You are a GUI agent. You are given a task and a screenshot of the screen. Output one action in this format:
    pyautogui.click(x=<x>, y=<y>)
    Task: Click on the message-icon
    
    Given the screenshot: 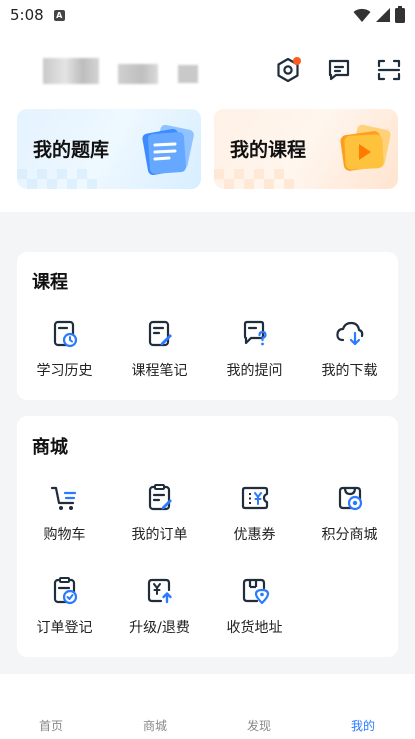 What is the action you would take?
    pyautogui.click(x=339, y=70)
    